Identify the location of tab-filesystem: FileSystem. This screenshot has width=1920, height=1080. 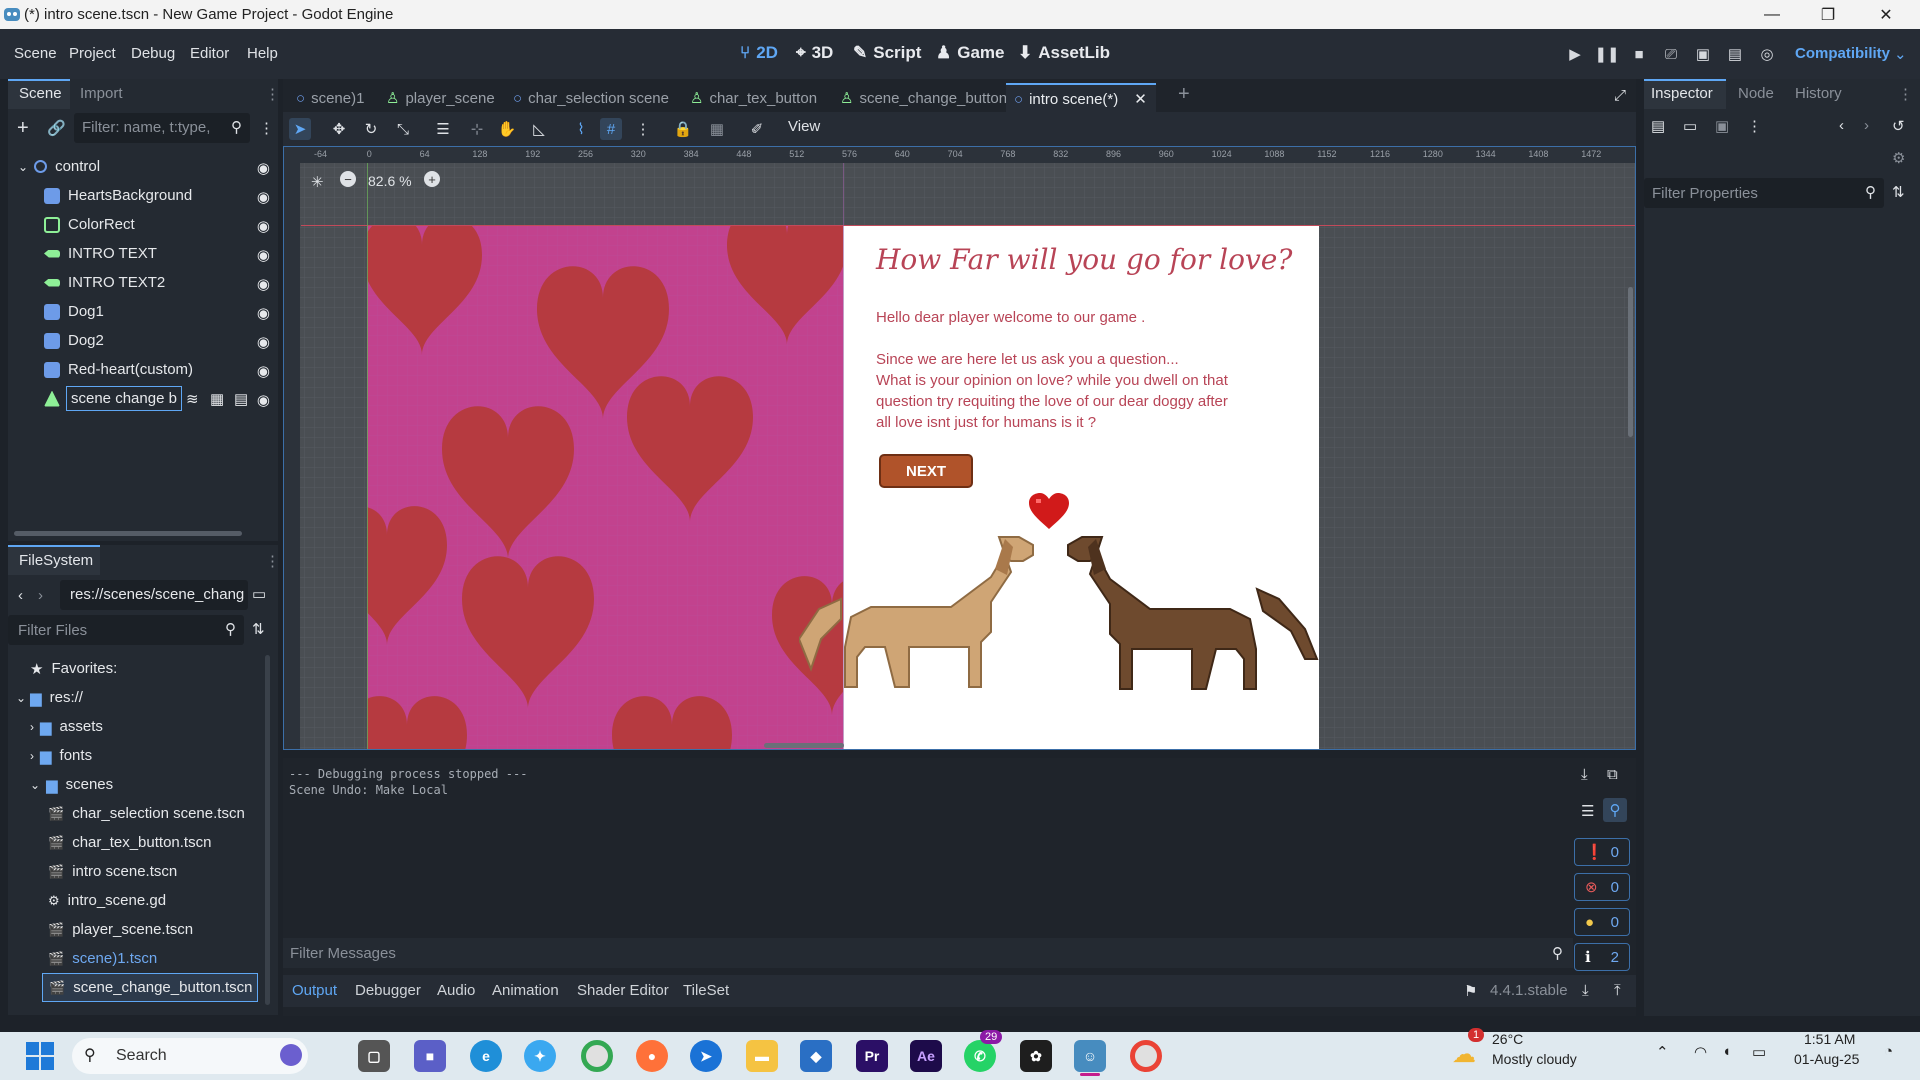
(56, 560).